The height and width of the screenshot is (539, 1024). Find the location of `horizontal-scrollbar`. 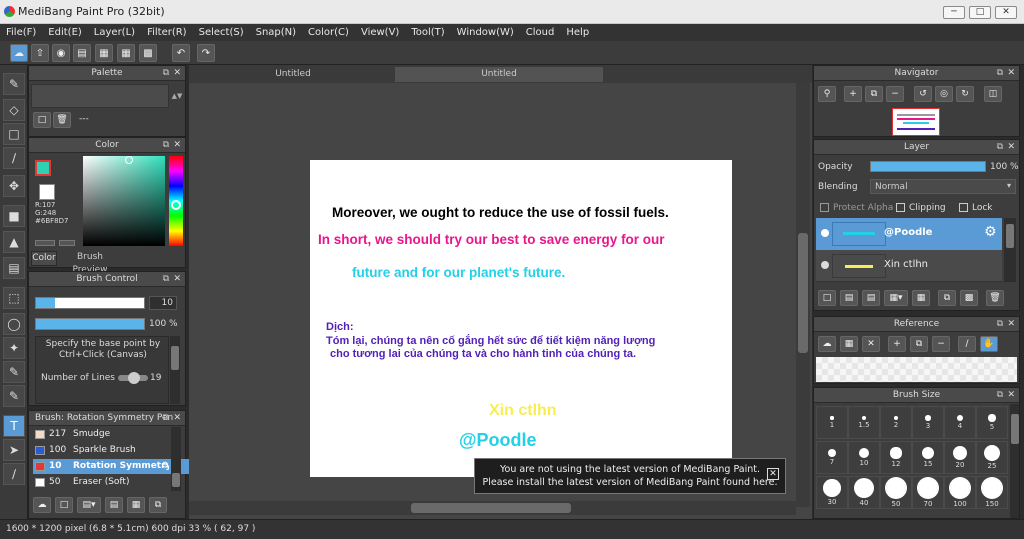

horizontal-scrollbar is located at coordinates (492, 508).